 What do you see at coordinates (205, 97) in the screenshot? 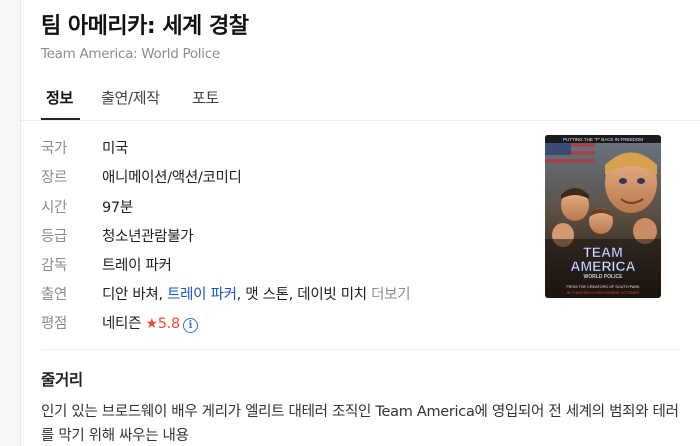
I see `tab-photo: 포토` at bounding box center [205, 97].